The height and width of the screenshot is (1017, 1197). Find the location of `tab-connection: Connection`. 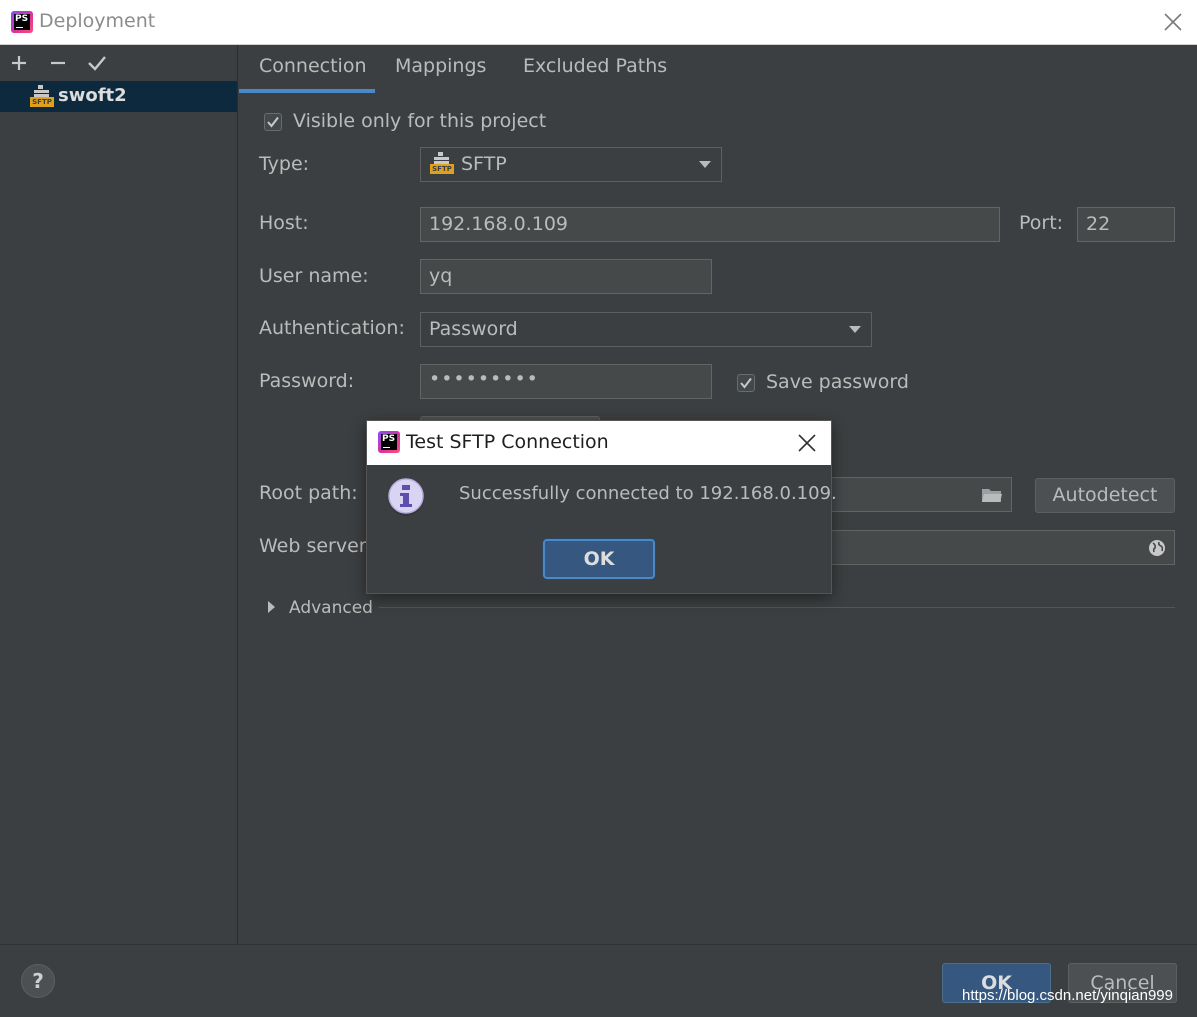

tab-connection: Connection is located at coordinates (313, 66).